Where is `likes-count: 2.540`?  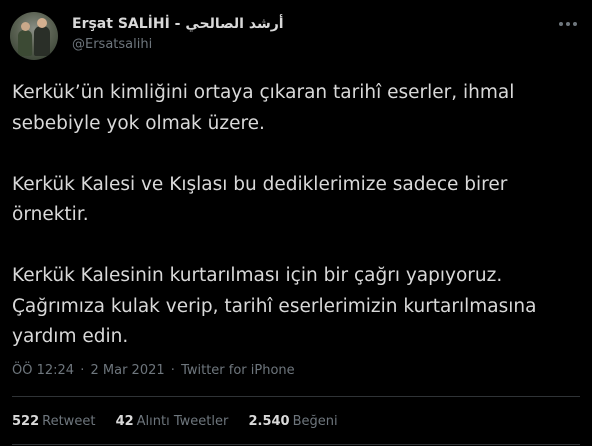
likes-count: 2.540 is located at coordinates (269, 421).